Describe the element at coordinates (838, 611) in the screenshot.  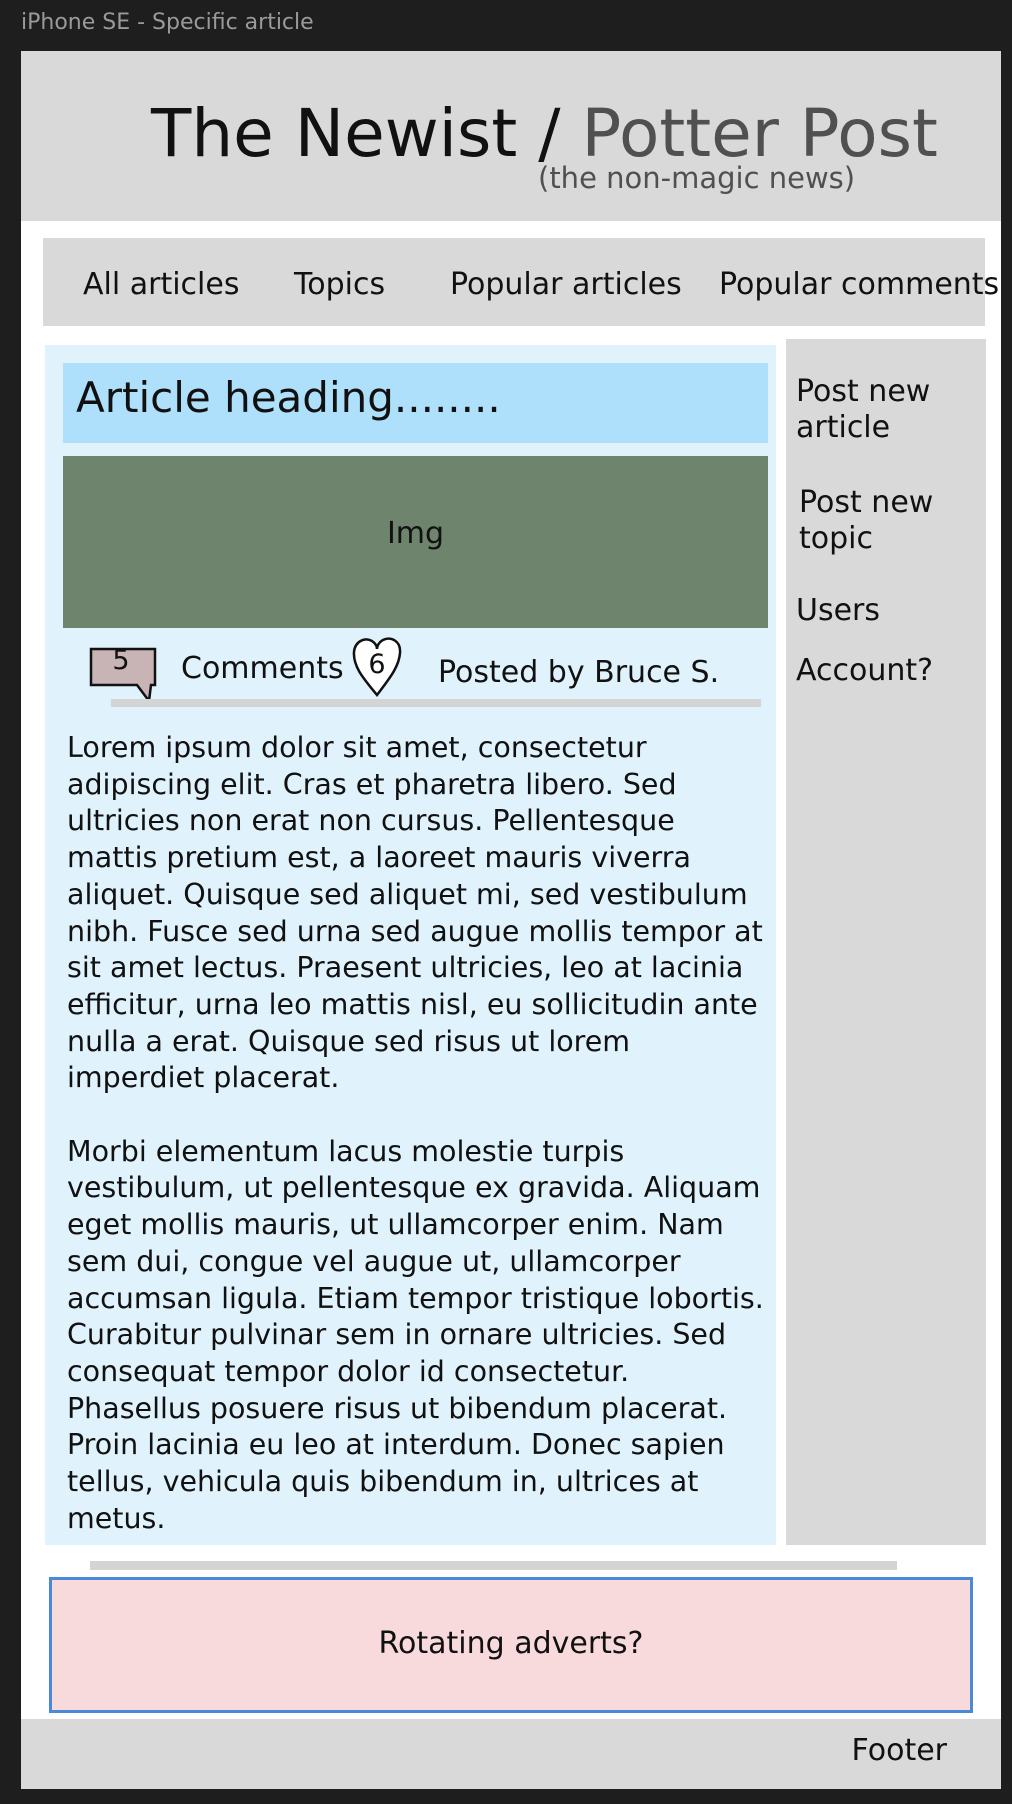
I see `sidebar-users: Users` at that location.